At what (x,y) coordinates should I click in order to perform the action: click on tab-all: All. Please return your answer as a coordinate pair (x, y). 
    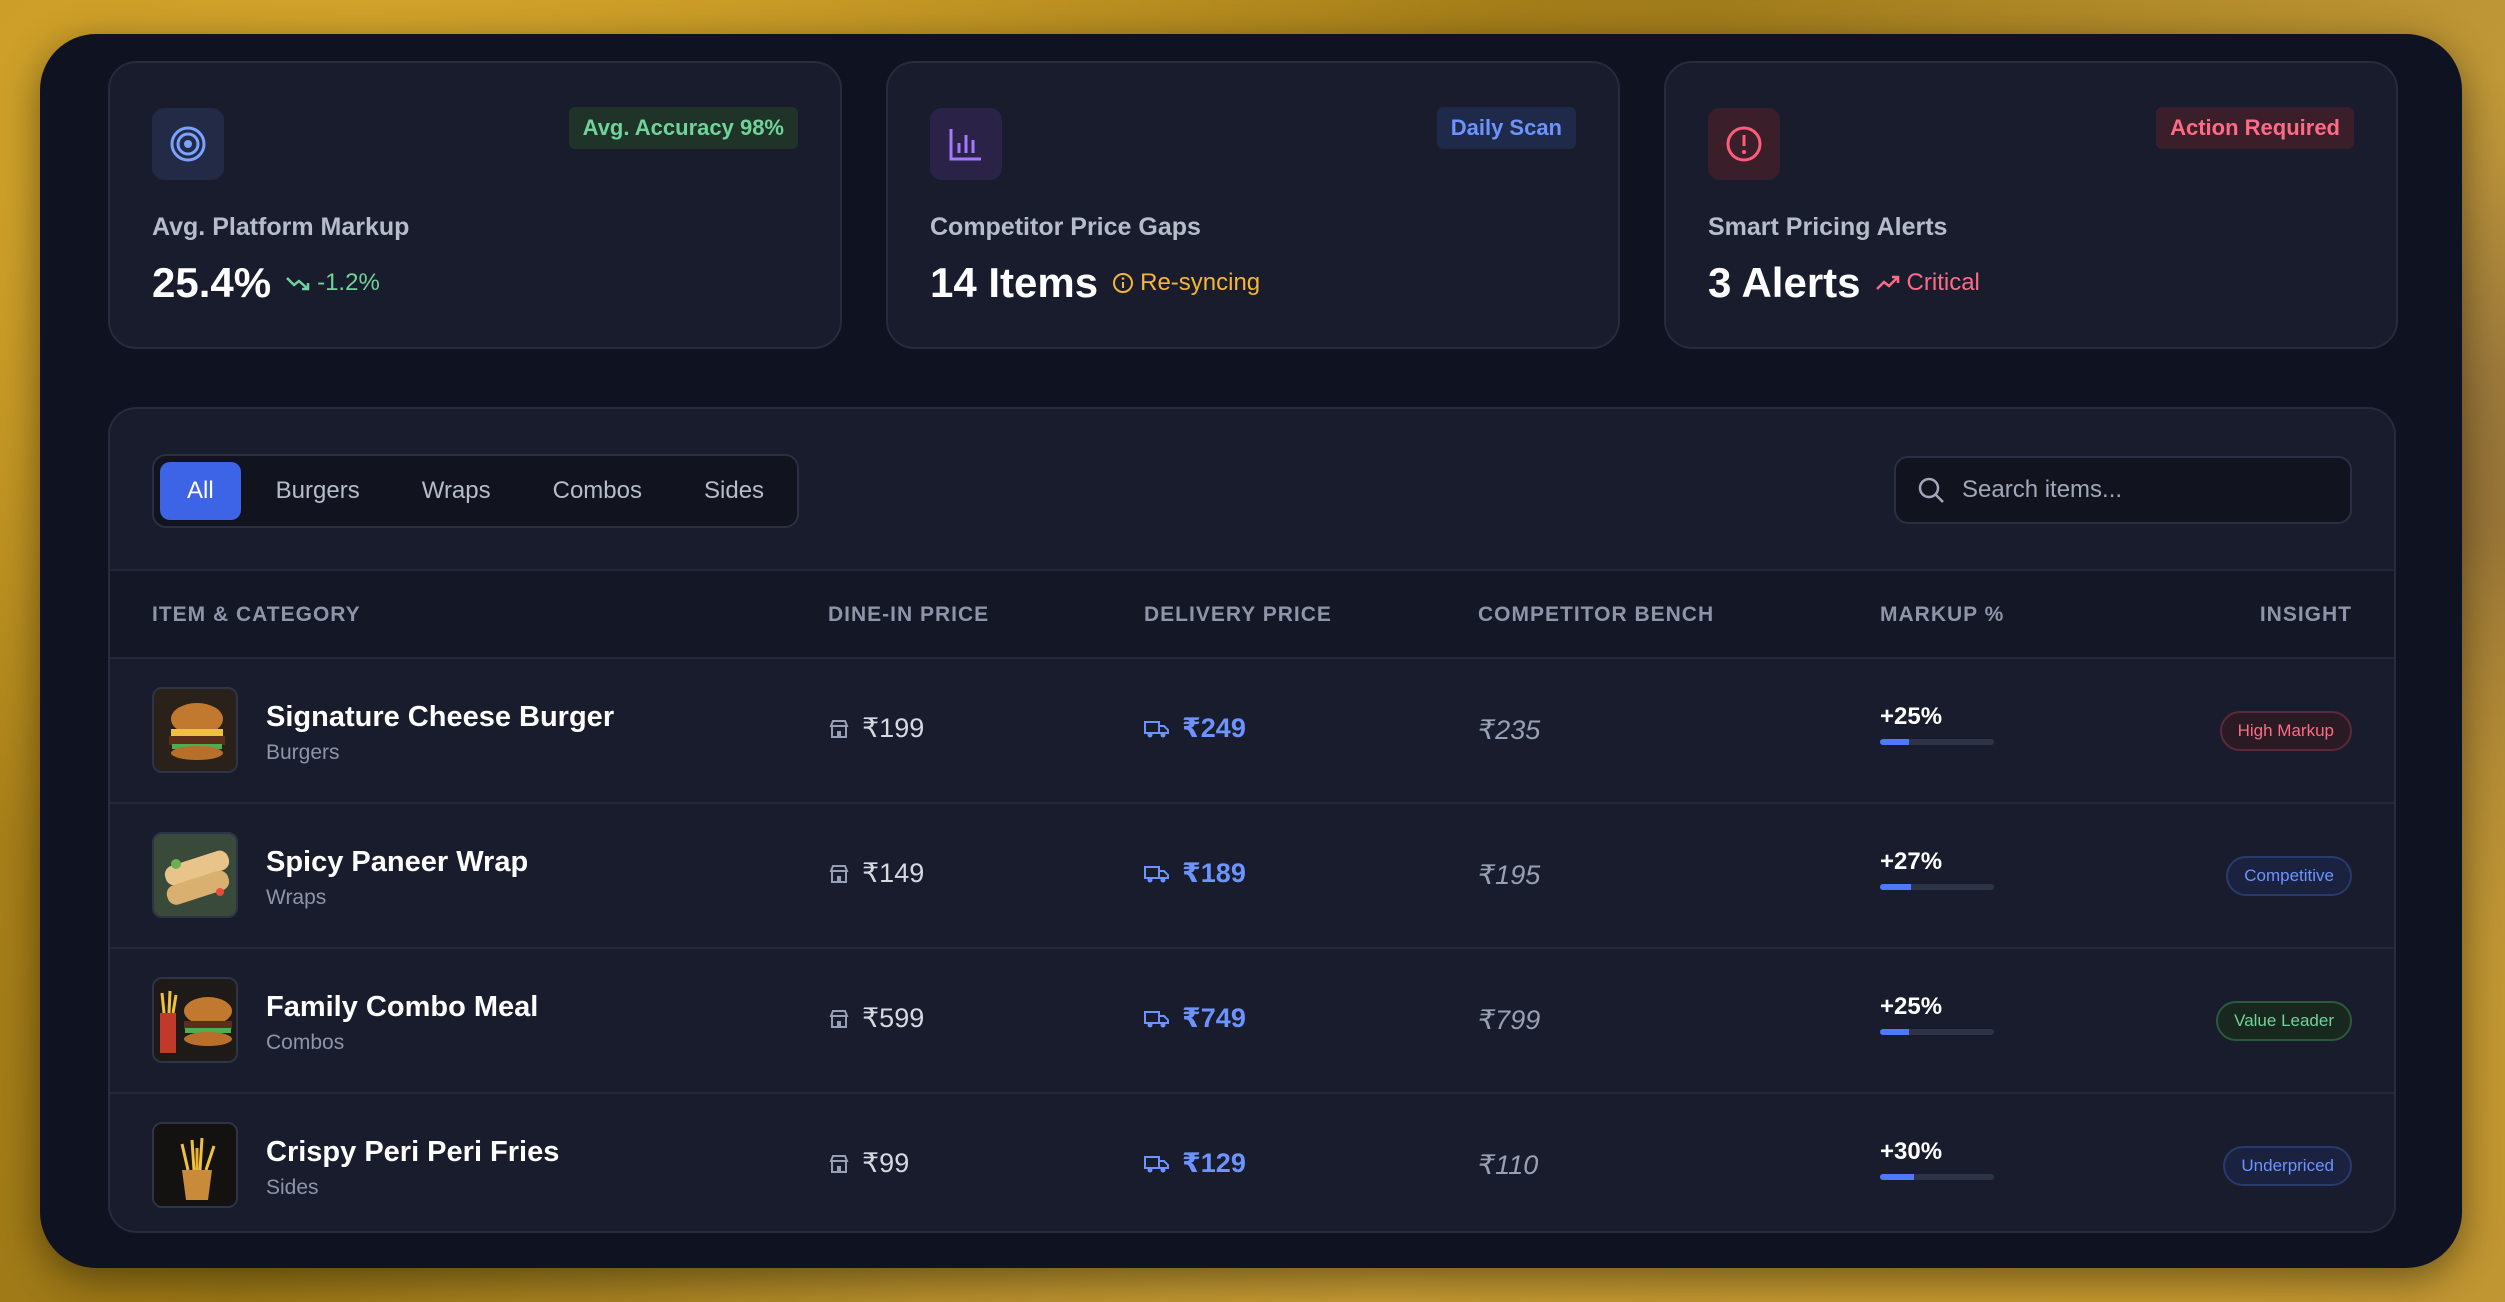
    Looking at the image, I should click on (200, 491).